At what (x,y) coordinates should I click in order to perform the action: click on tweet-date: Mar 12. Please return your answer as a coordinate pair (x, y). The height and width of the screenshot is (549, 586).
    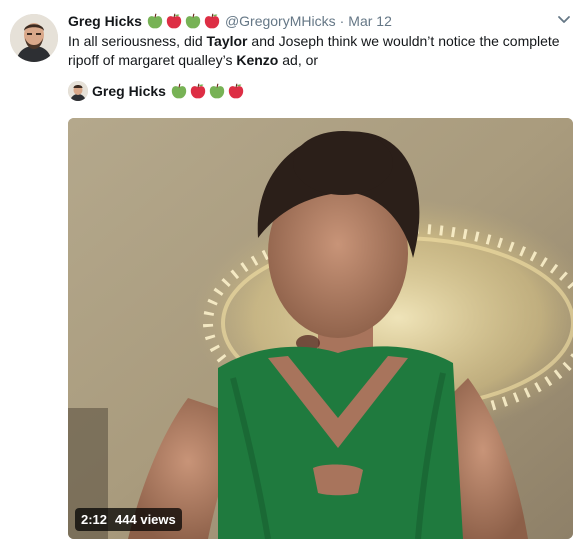
    Looking at the image, I should click on (370, 21).